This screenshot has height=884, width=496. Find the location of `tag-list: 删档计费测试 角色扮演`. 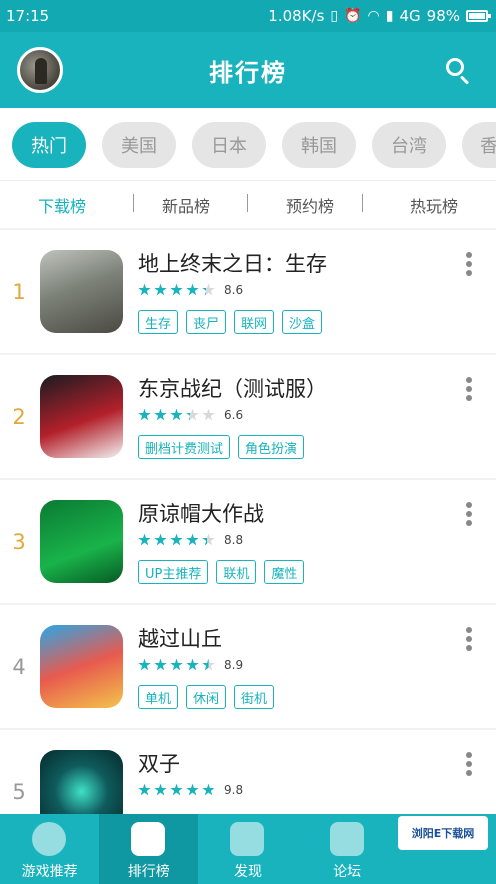

tag-list: 删档计费测试 角色扮演 is located at coordinates (221, 447).